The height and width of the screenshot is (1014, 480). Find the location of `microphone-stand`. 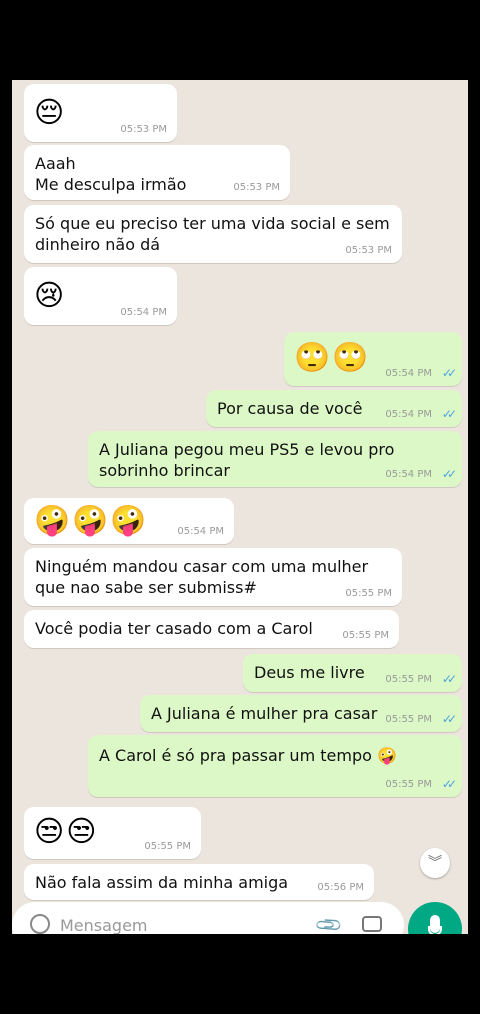

microphone-stand is located at coordinates (435, 930).